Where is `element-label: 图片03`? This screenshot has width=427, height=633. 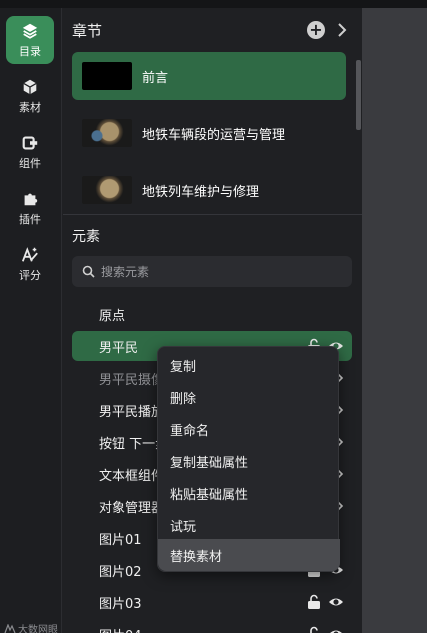
element-label: 图片03 is located at coordinates (120, 604).